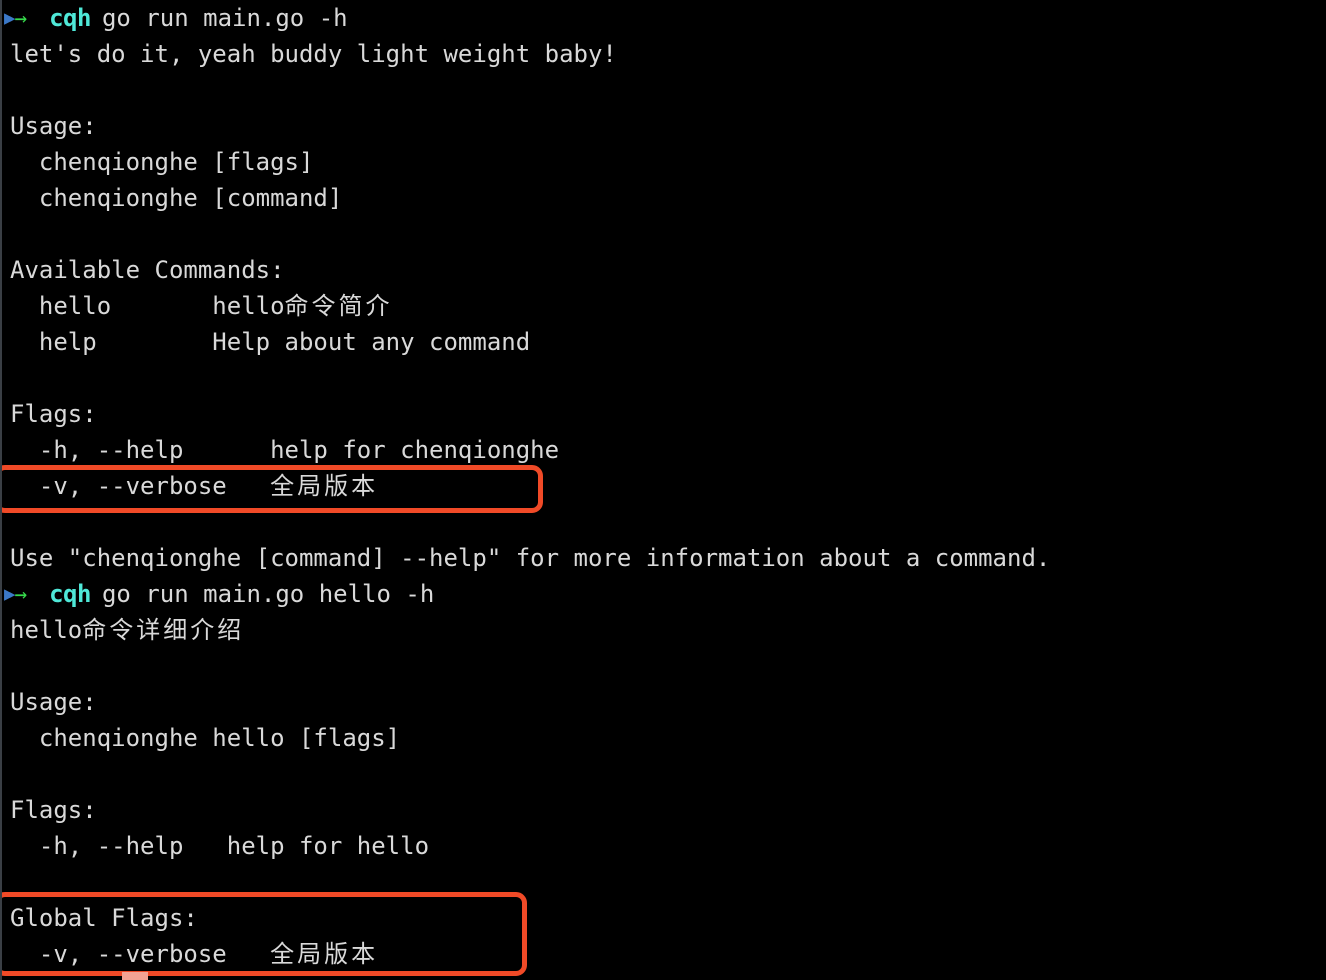 The height and width of the screenshot is (980, 1326). I want to click on output-banner-2: hello命令详细介绍, so click(127, 630).